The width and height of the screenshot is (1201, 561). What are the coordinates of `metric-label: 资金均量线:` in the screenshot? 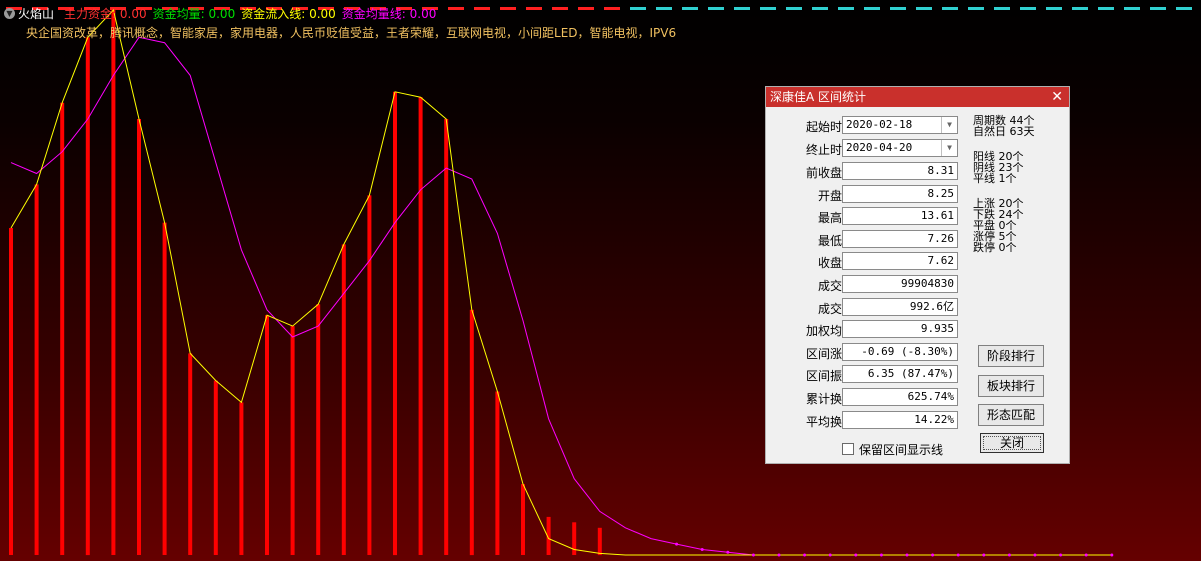 It's located at (373, 13).